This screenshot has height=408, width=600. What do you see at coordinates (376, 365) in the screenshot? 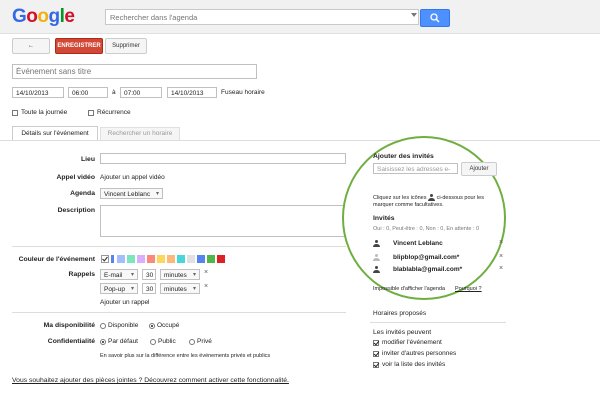
I see `perm-see-list-checkbox` at bounding box center [376, 365].